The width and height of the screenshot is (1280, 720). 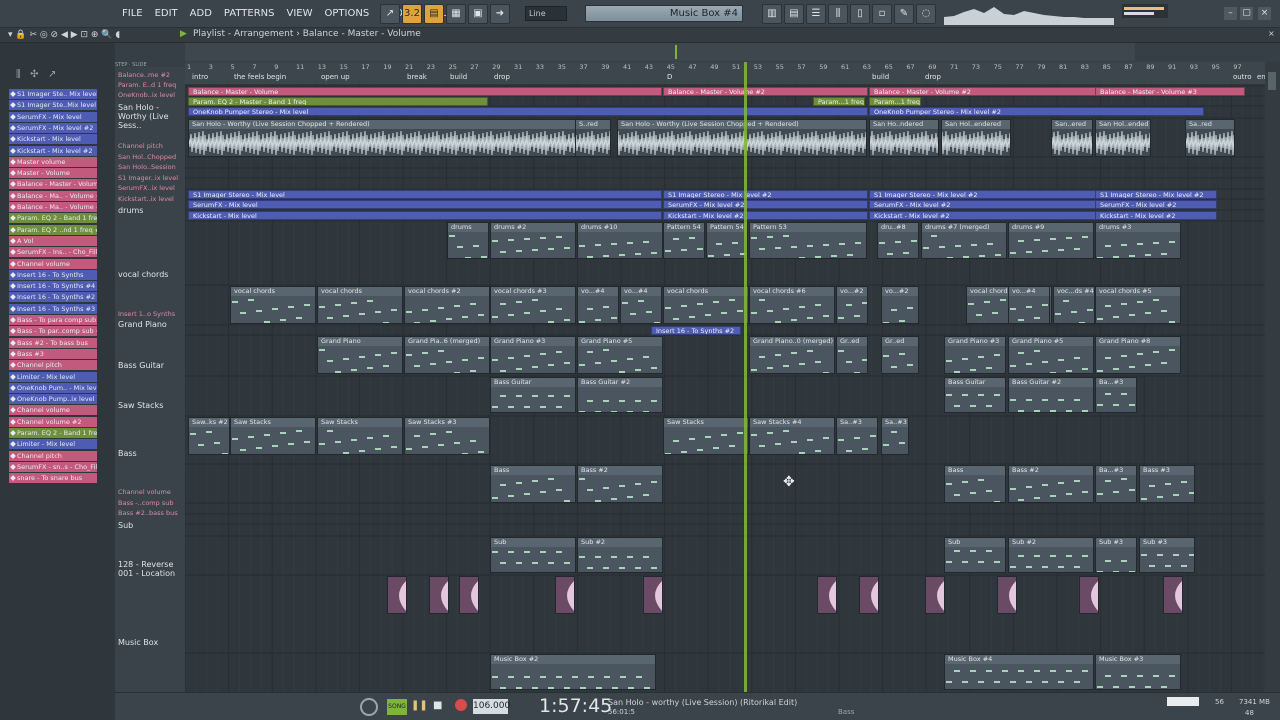 What do you see at coordinates (151, 525) in the screenshot?
I see `track-label: Sub` at bounding box center [151, 525].